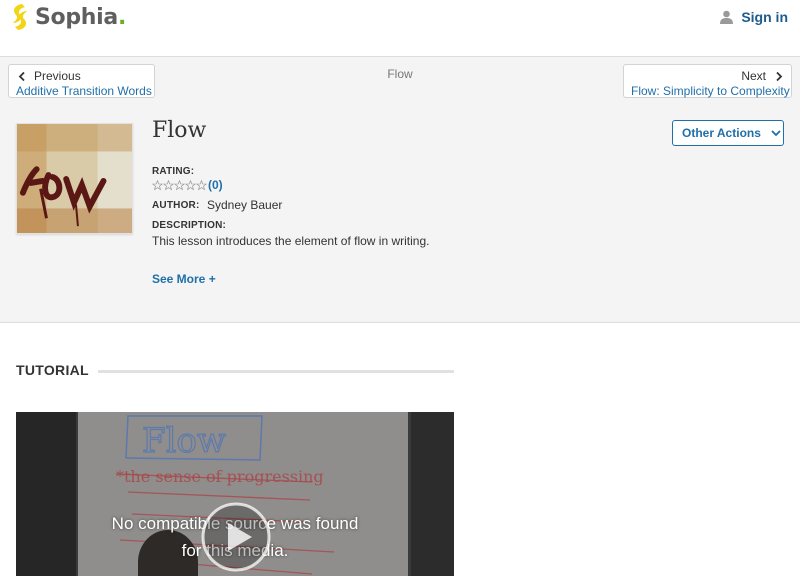 The image size is (800, 576). Describe the element at coordinates (179, 130) in the screenshot. I see `lesson-title: Flow` at that location.